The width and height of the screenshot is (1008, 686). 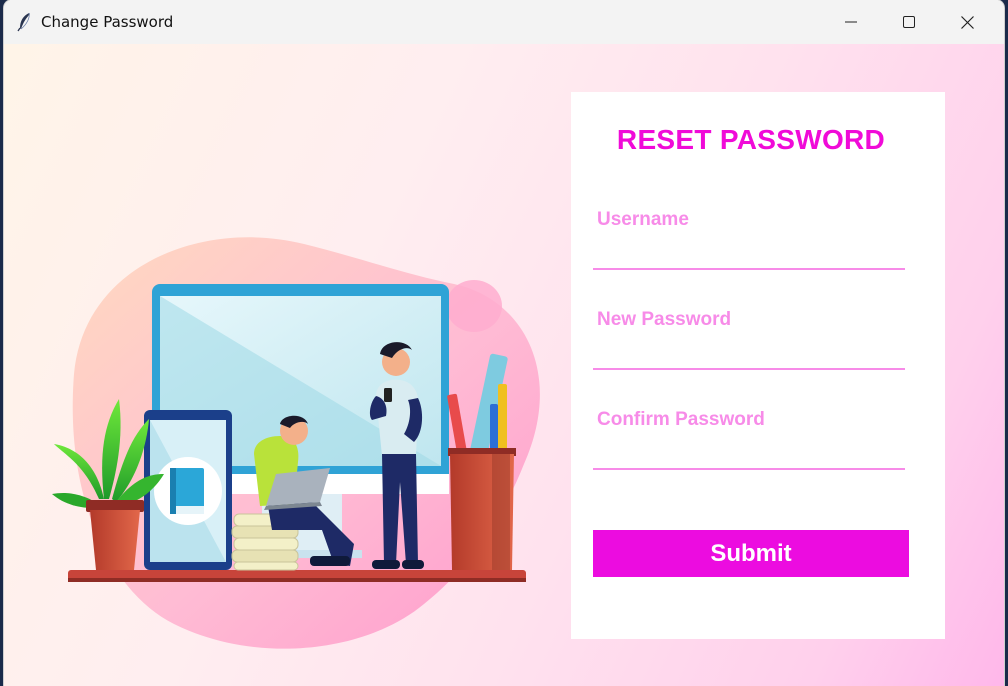 I want to click on minimize-icon, so click(x=851, y=22).